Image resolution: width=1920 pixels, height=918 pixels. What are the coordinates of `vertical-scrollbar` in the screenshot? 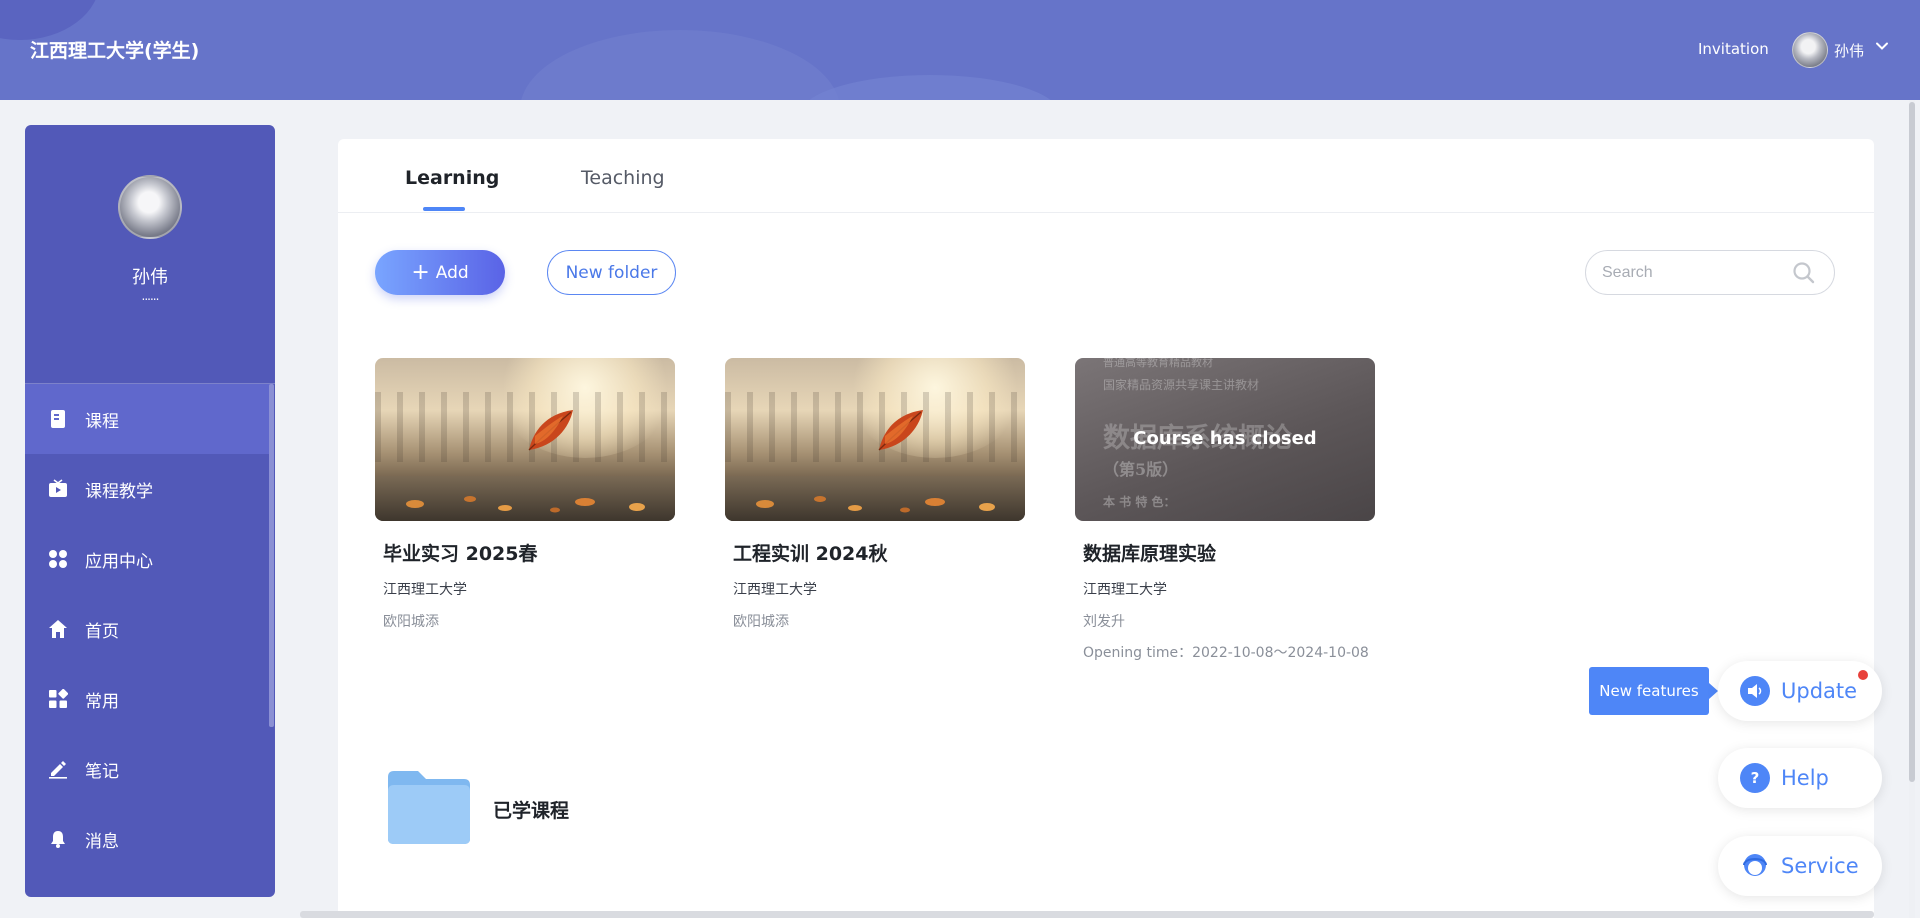 It's located at (1912, 509).